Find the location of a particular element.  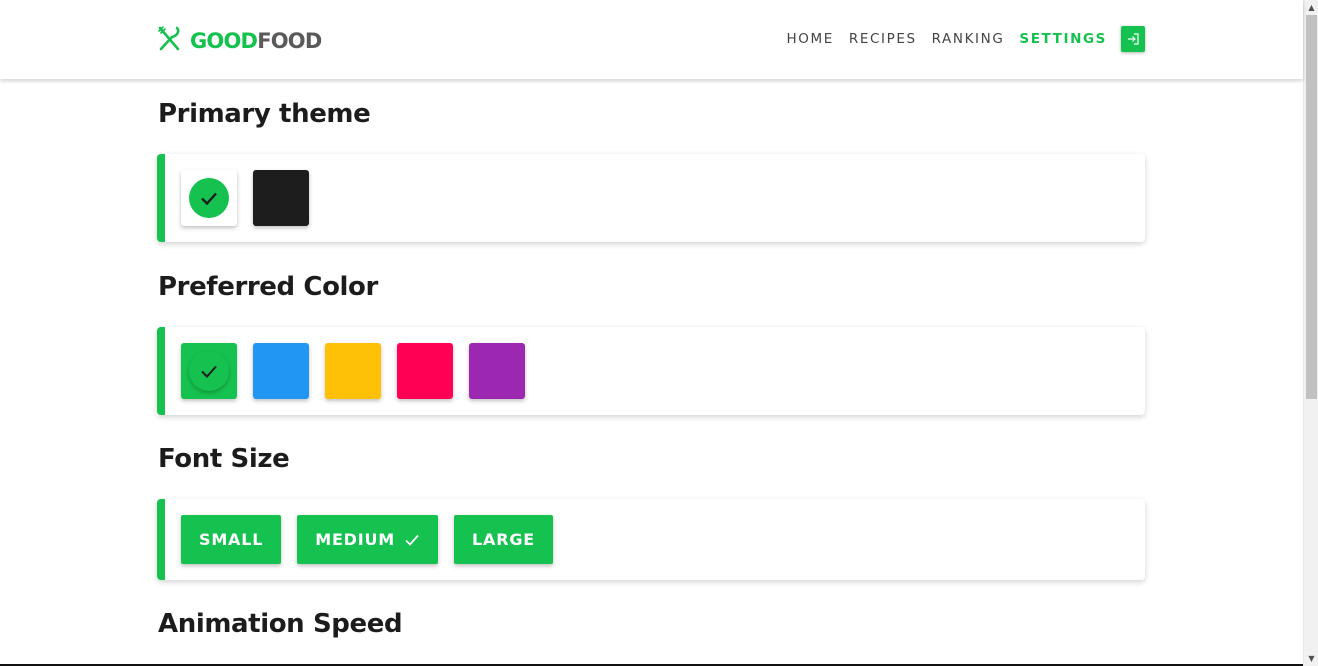

scrollbar-thumb is located at coordinates (1311, 207).